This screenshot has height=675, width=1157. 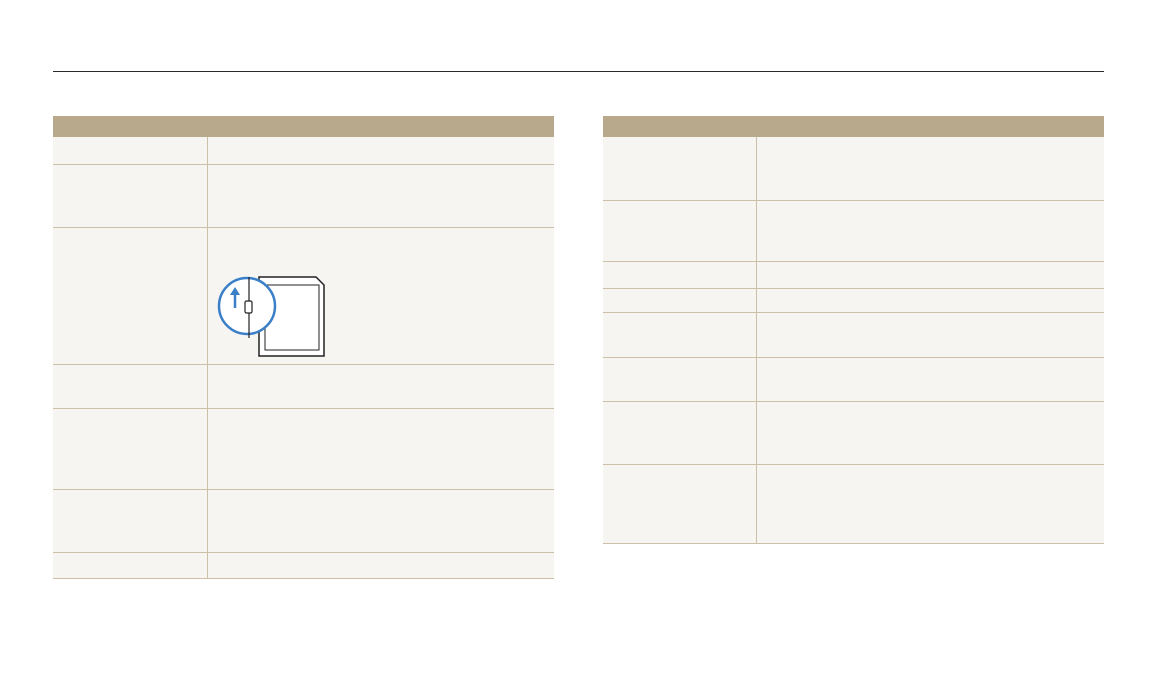 I want to click on row-description-with-figure, so click(x=380, y=296).